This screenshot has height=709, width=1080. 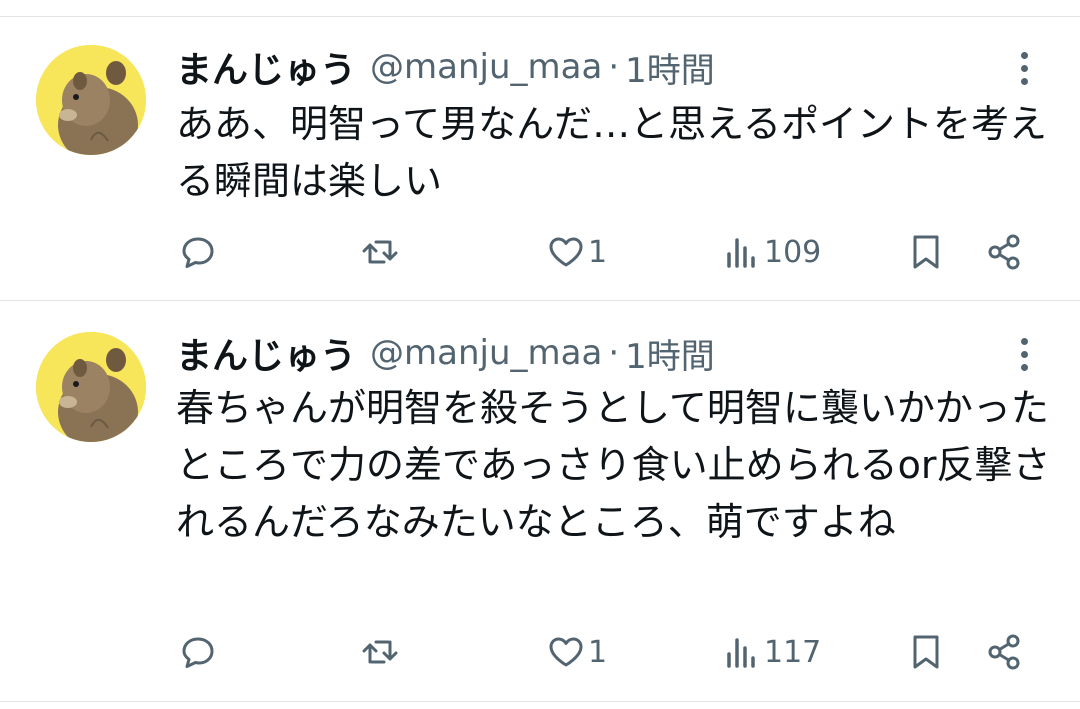 I want to click on view-count: 109, so click(x=793, y=252).